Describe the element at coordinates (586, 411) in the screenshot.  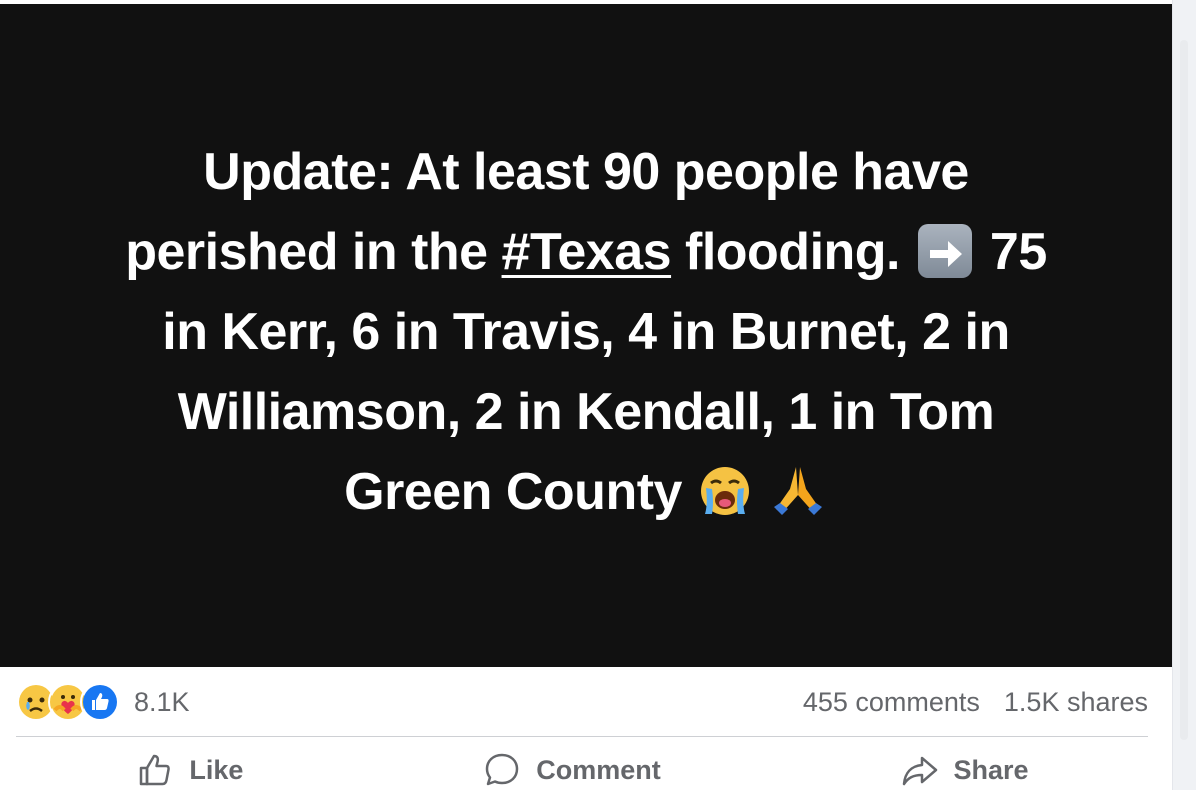
I see `media-text-line-4: Williamson, 2 in Kendall, 1 in Tom` at that location.